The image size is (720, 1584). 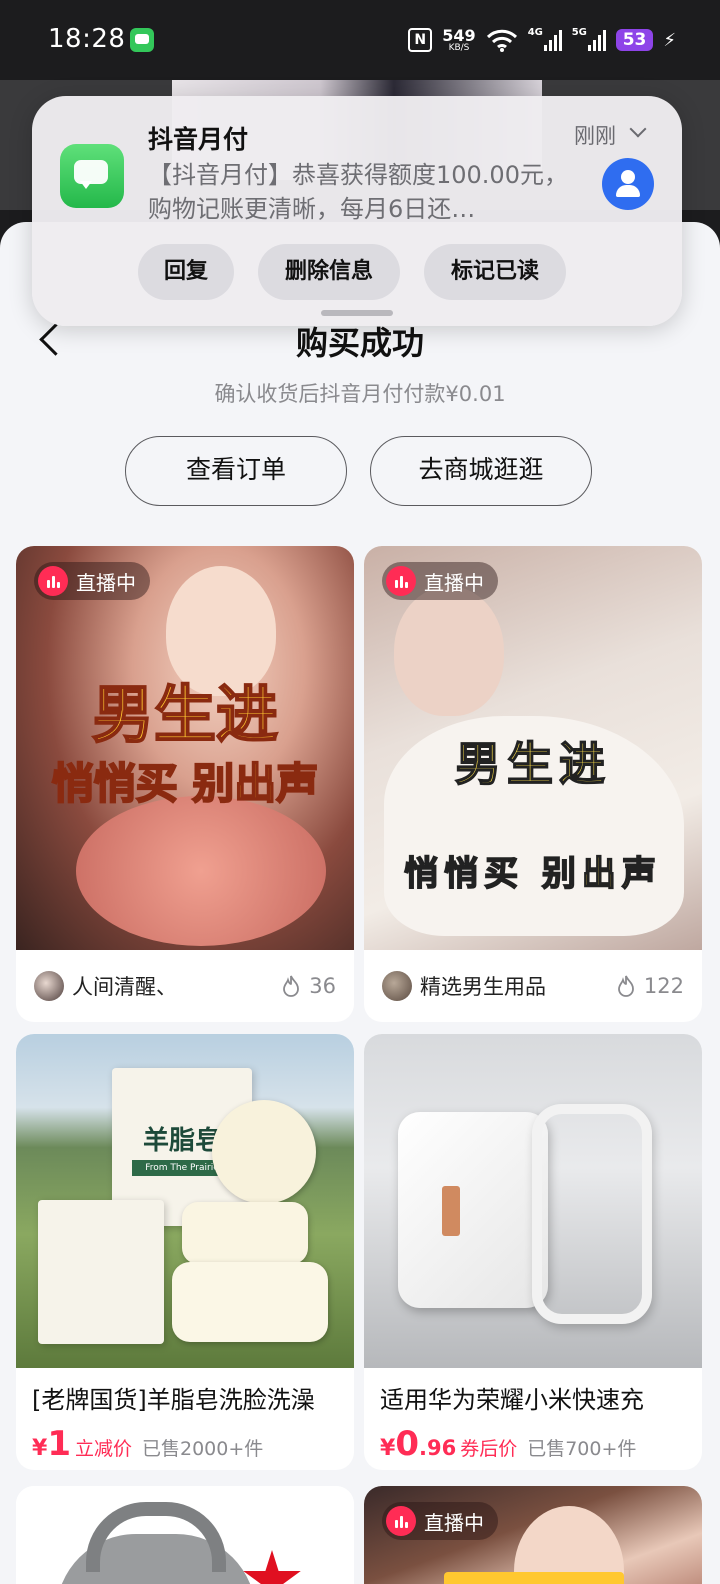 I want to click on notification-time: 刚刚, so click(x=595, y=136).